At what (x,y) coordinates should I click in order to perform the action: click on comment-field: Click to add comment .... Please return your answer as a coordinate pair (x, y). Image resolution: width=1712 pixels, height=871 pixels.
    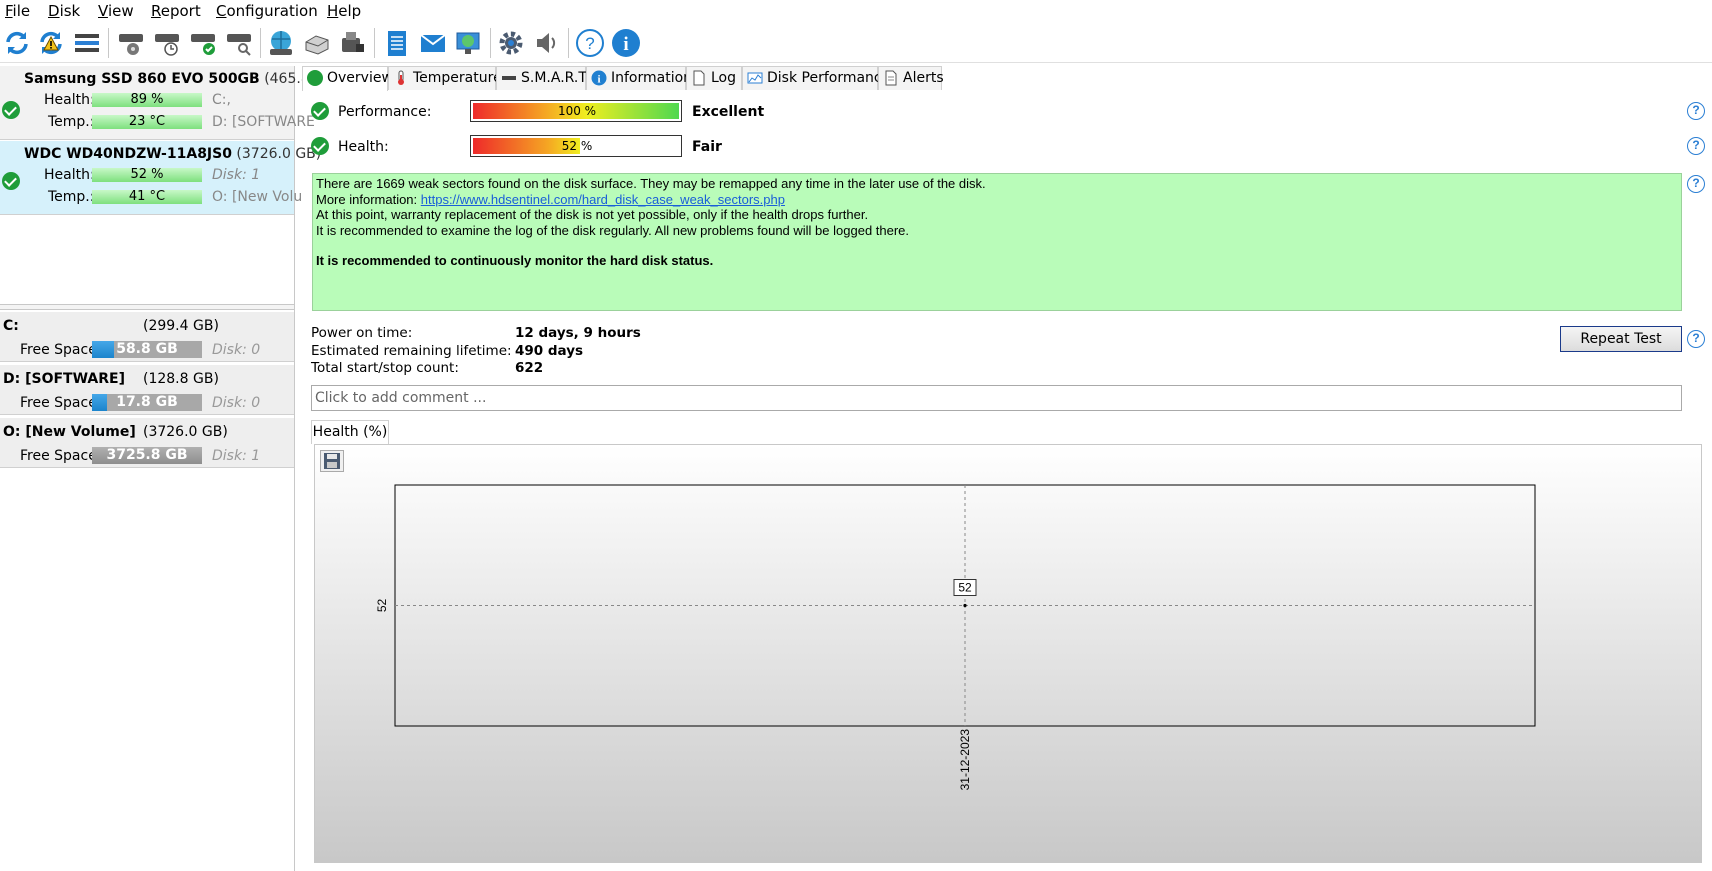
    Looking at the image, I should click on (996, 398).